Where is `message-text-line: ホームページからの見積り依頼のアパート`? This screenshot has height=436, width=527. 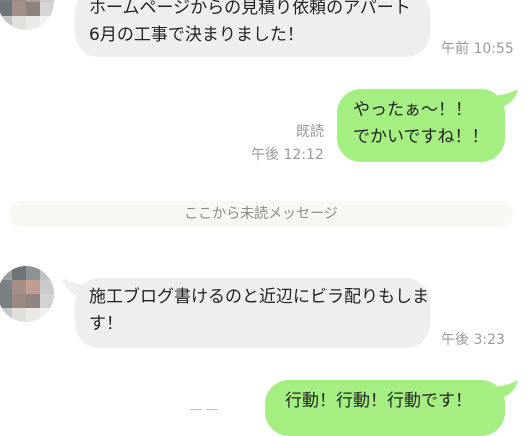
message-text-line: ホームページからの見積り依頼のアパート is located at coordinates (250, 9).